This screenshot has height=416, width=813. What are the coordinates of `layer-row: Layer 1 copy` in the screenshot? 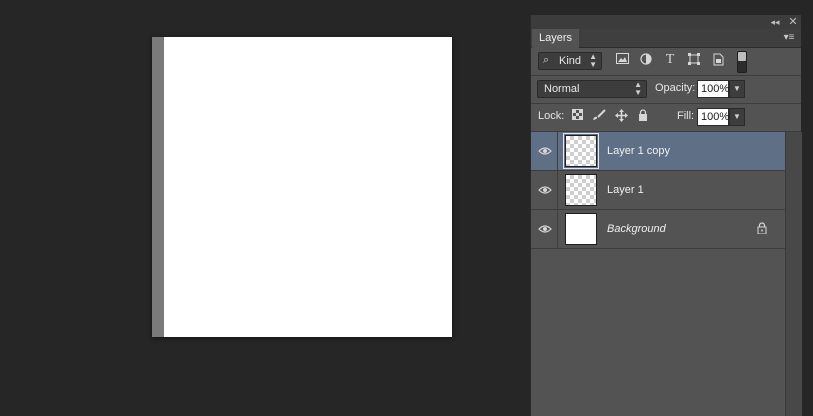 It's located at (658, 151).